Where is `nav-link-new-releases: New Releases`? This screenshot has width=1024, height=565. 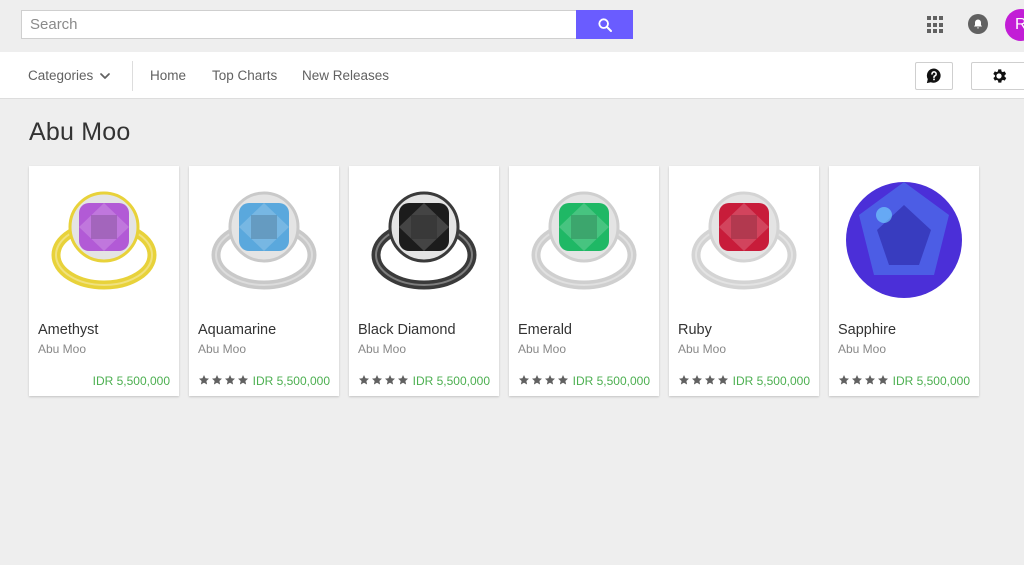 nav-link-new-releases: New Releases is located at coordinates (345, 75).